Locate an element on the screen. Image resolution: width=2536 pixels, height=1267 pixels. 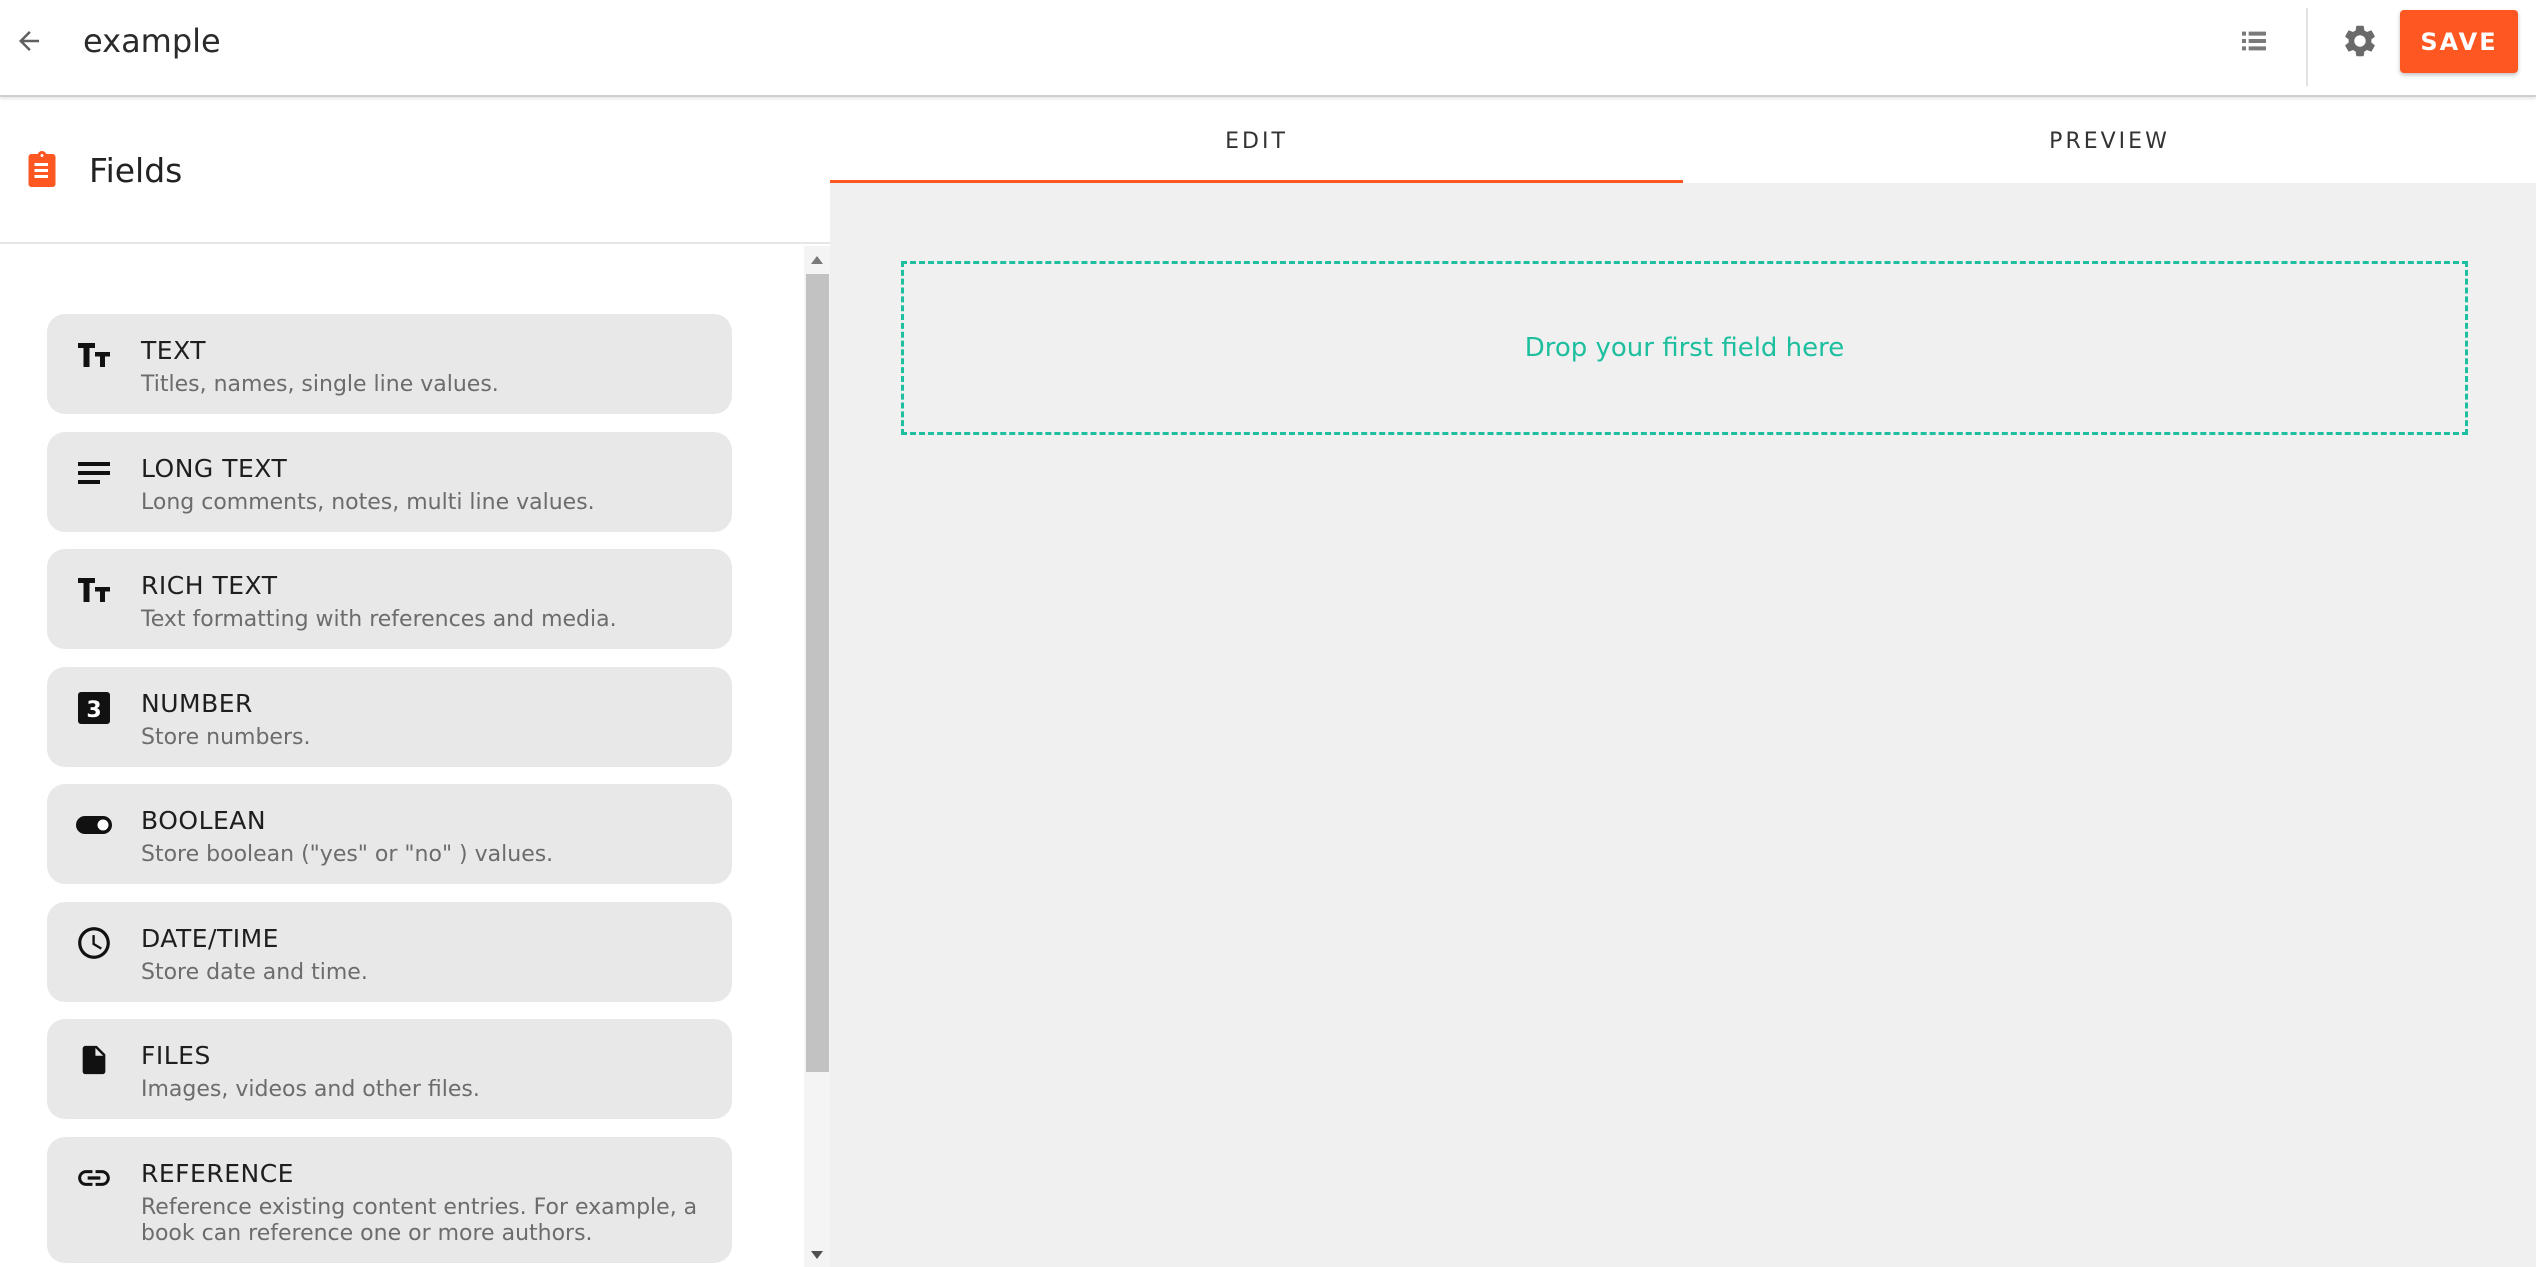
dropzone-text: Drop your first field here is located at coordinates (1684, 348).